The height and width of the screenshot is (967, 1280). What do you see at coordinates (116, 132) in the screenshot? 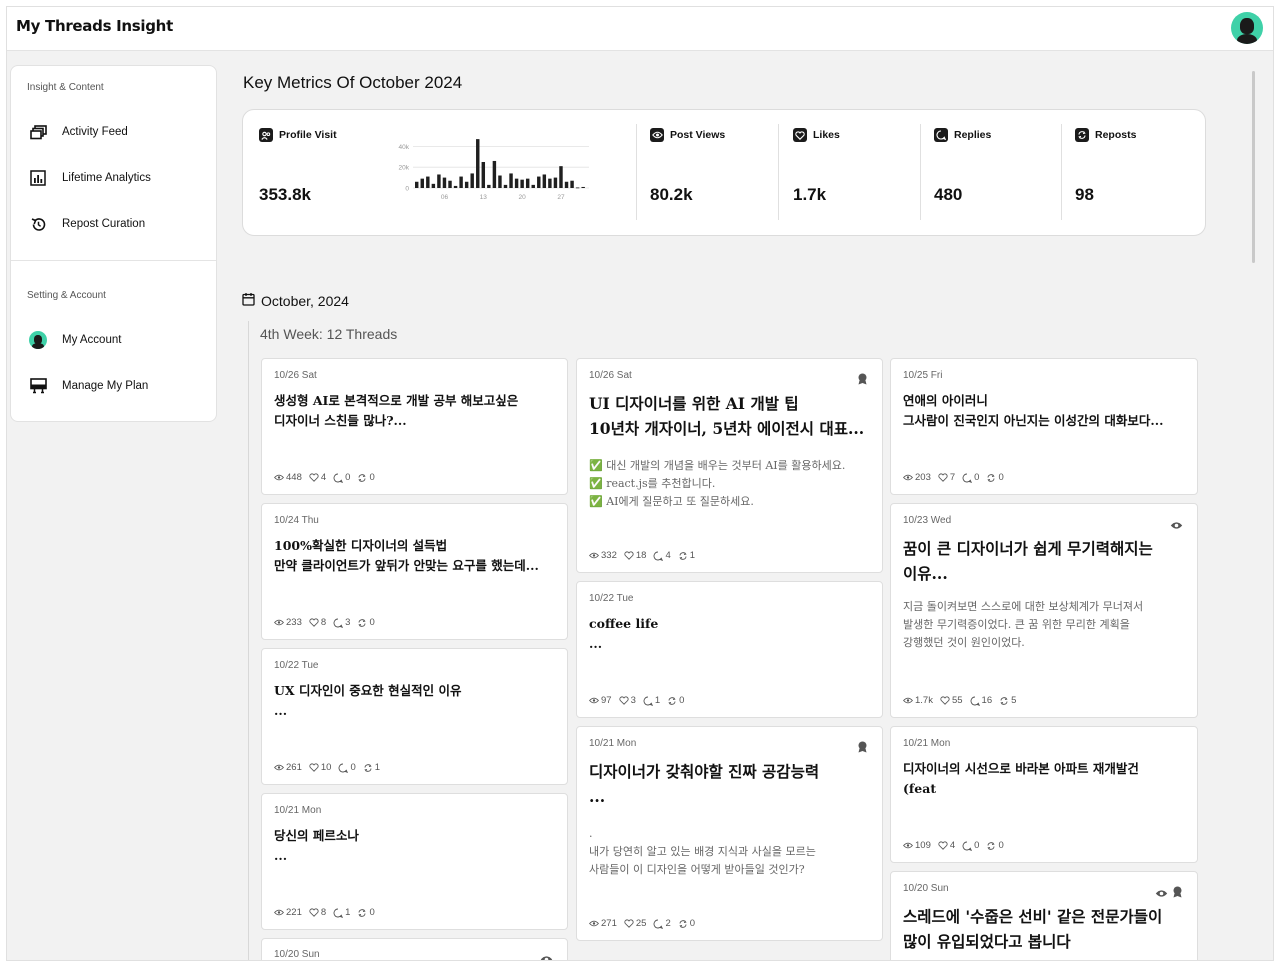
I see `sidebar-item-activity-feed: Activity Feed` at bounding box center [116, 132].